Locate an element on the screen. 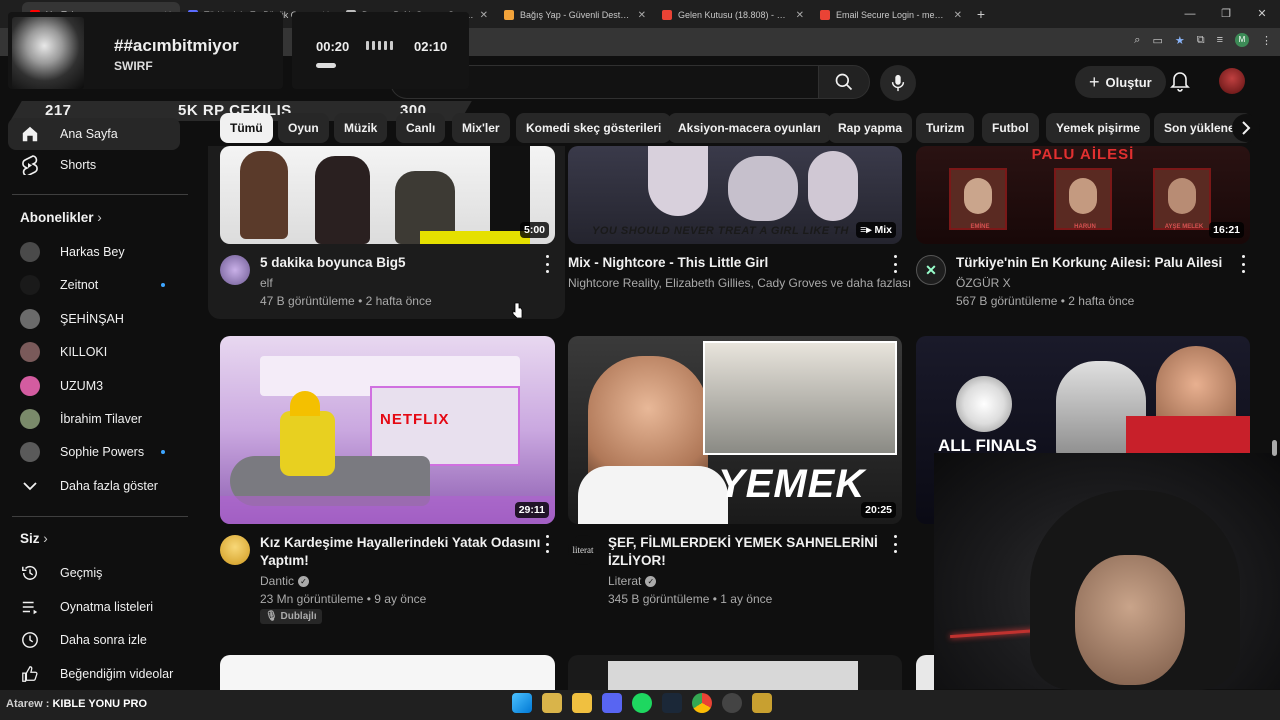  bookmark-star-icon: ★ is located at coordinates (1180, 40).